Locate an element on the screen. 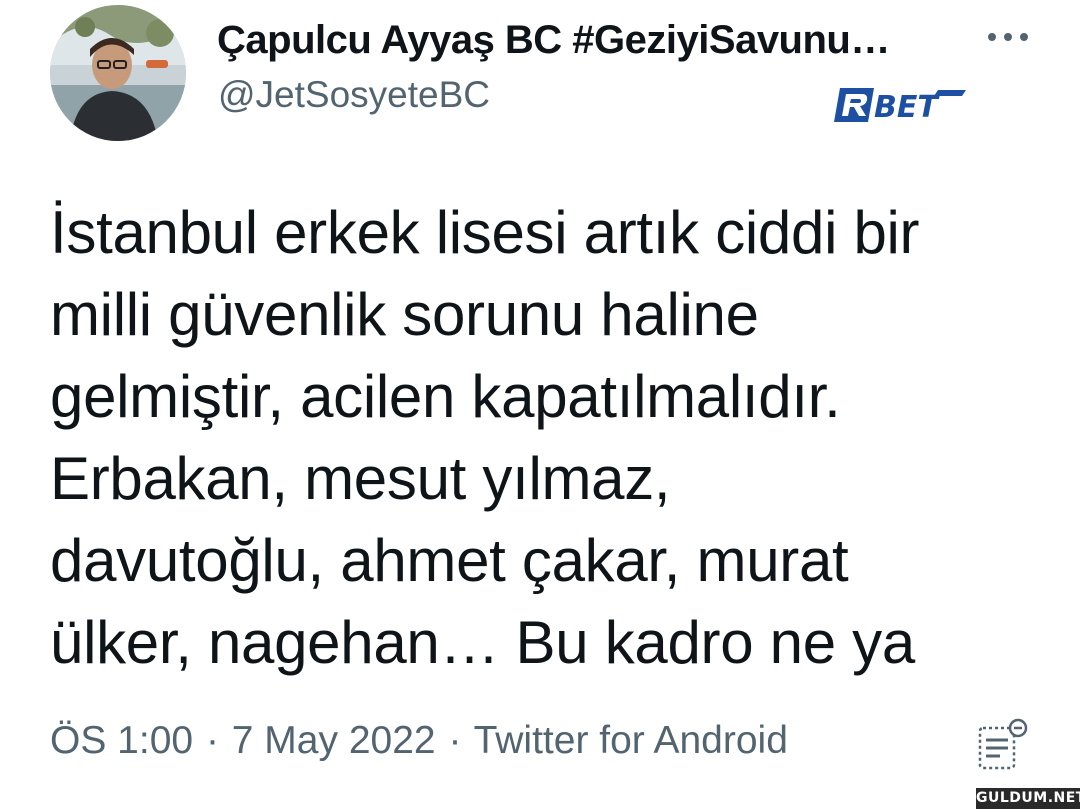 Image resolution: width=1080 pixels, height=809 pixels. tweet-text-line: Erbakan, mesut yılmaz, is located at coordinates (360, 478).